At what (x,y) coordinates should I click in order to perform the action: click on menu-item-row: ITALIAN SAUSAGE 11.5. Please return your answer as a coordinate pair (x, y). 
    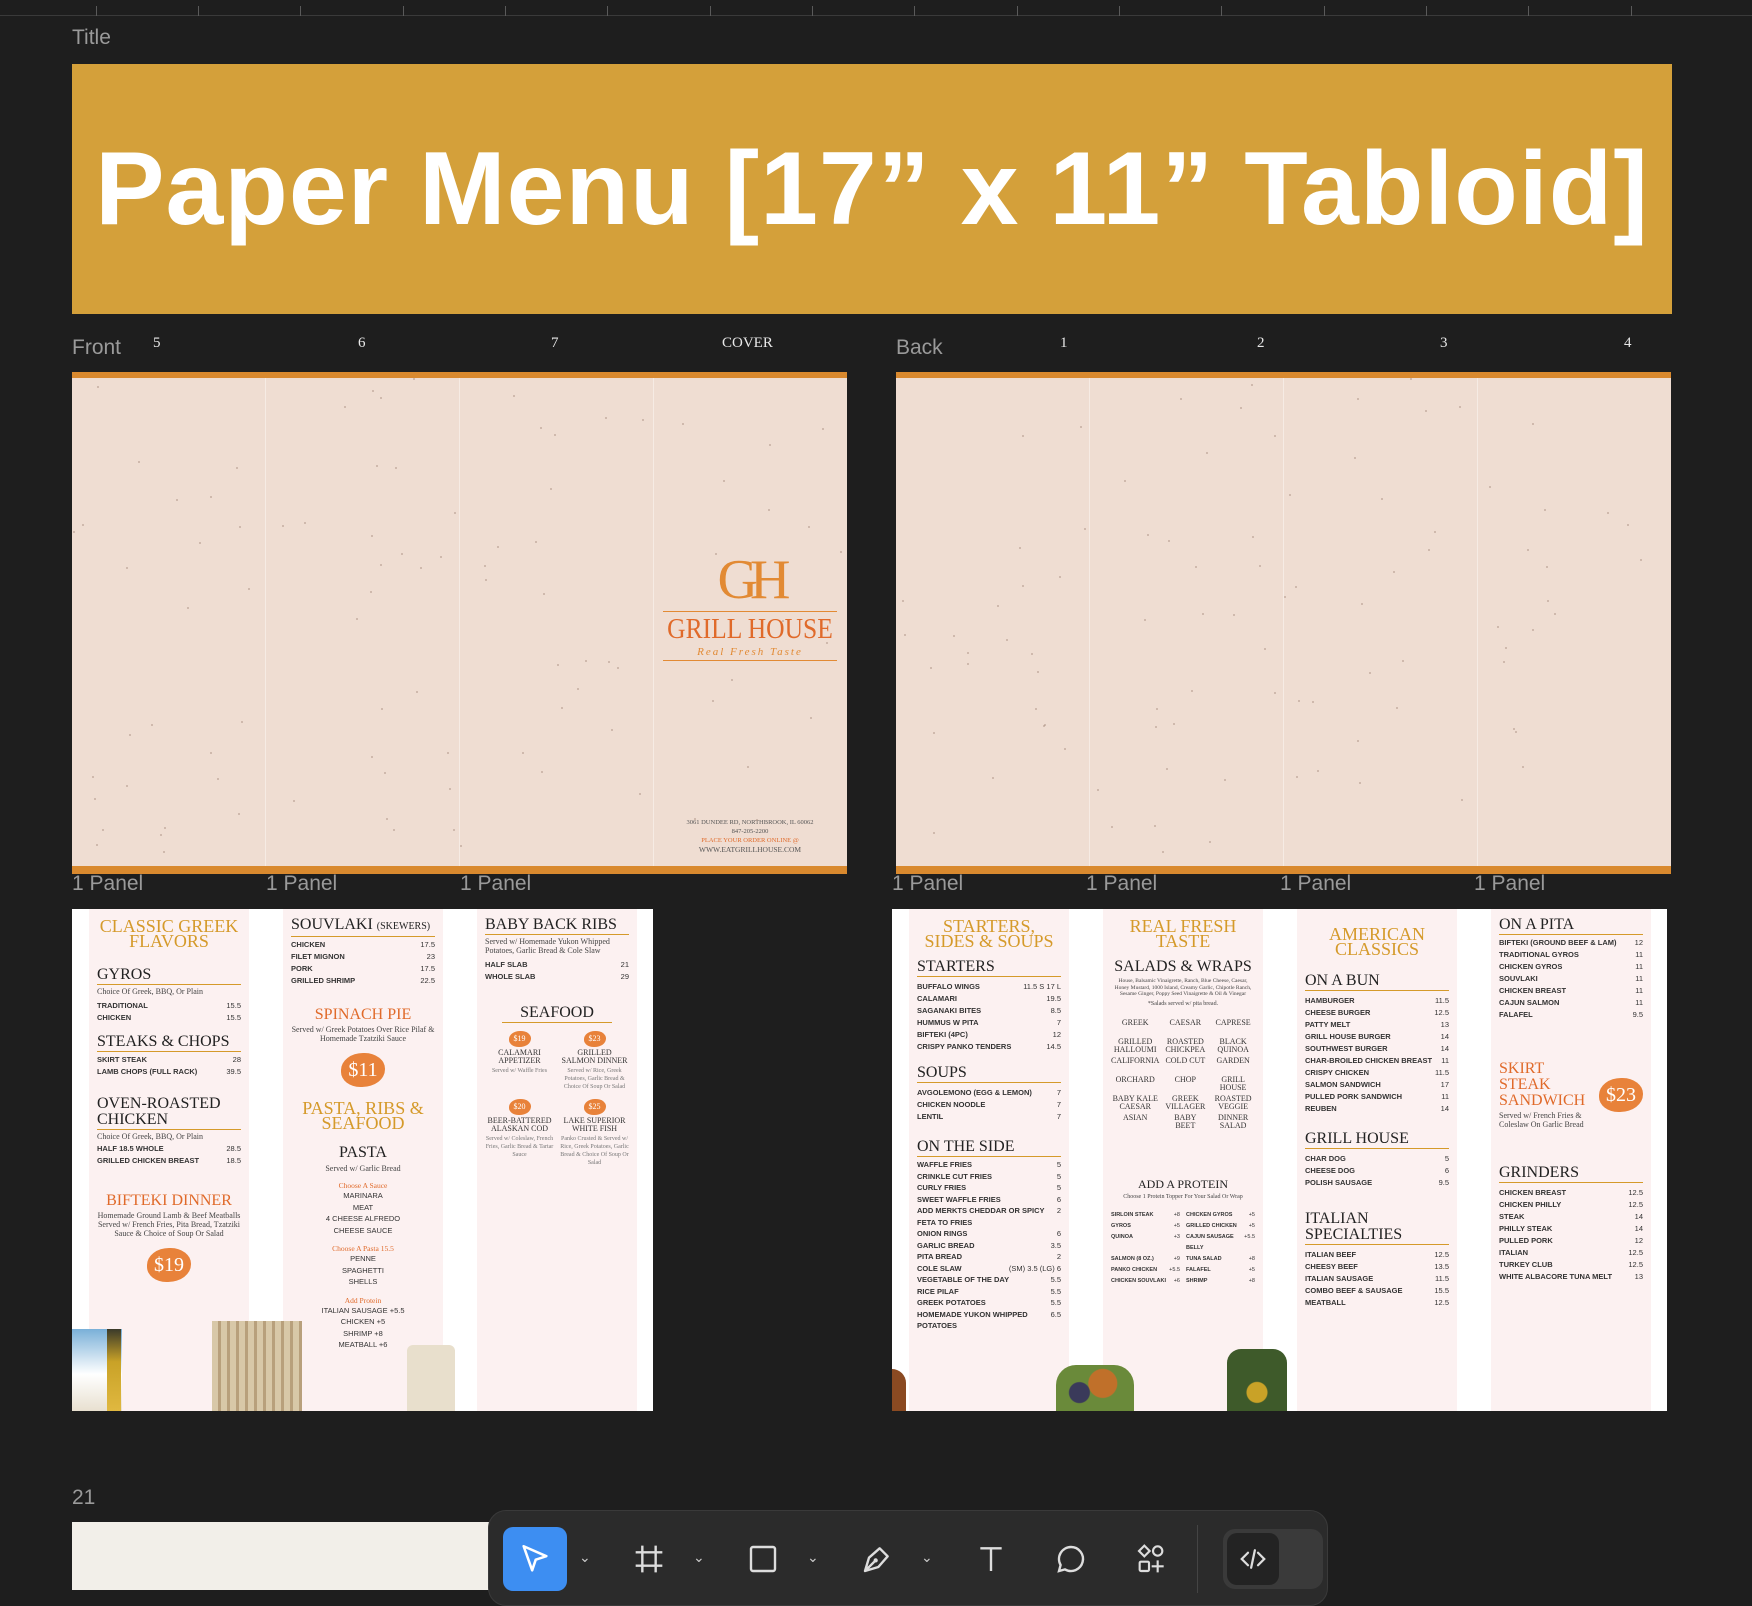
    Looking at the image, I should click on (1377, 1279).